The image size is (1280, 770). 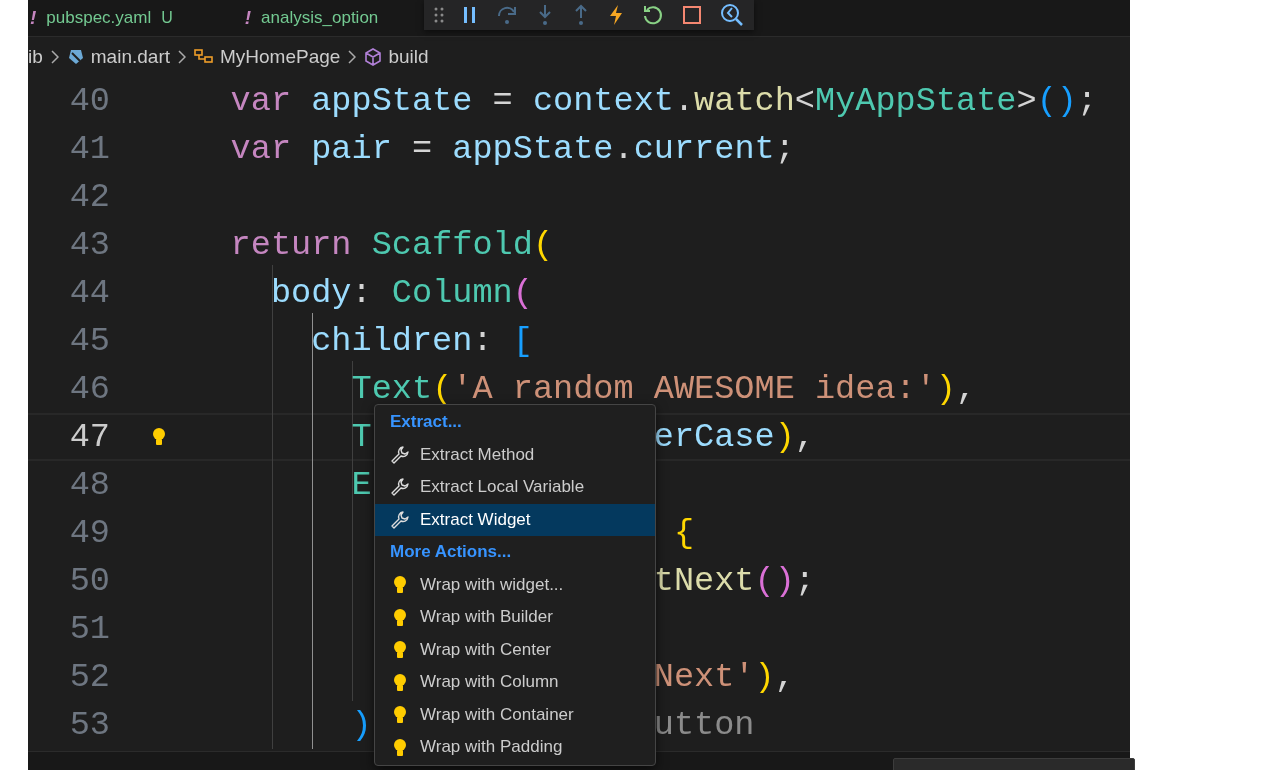 I want to click on menu-item: Wrap with Builder, so click(x=515, y=617).